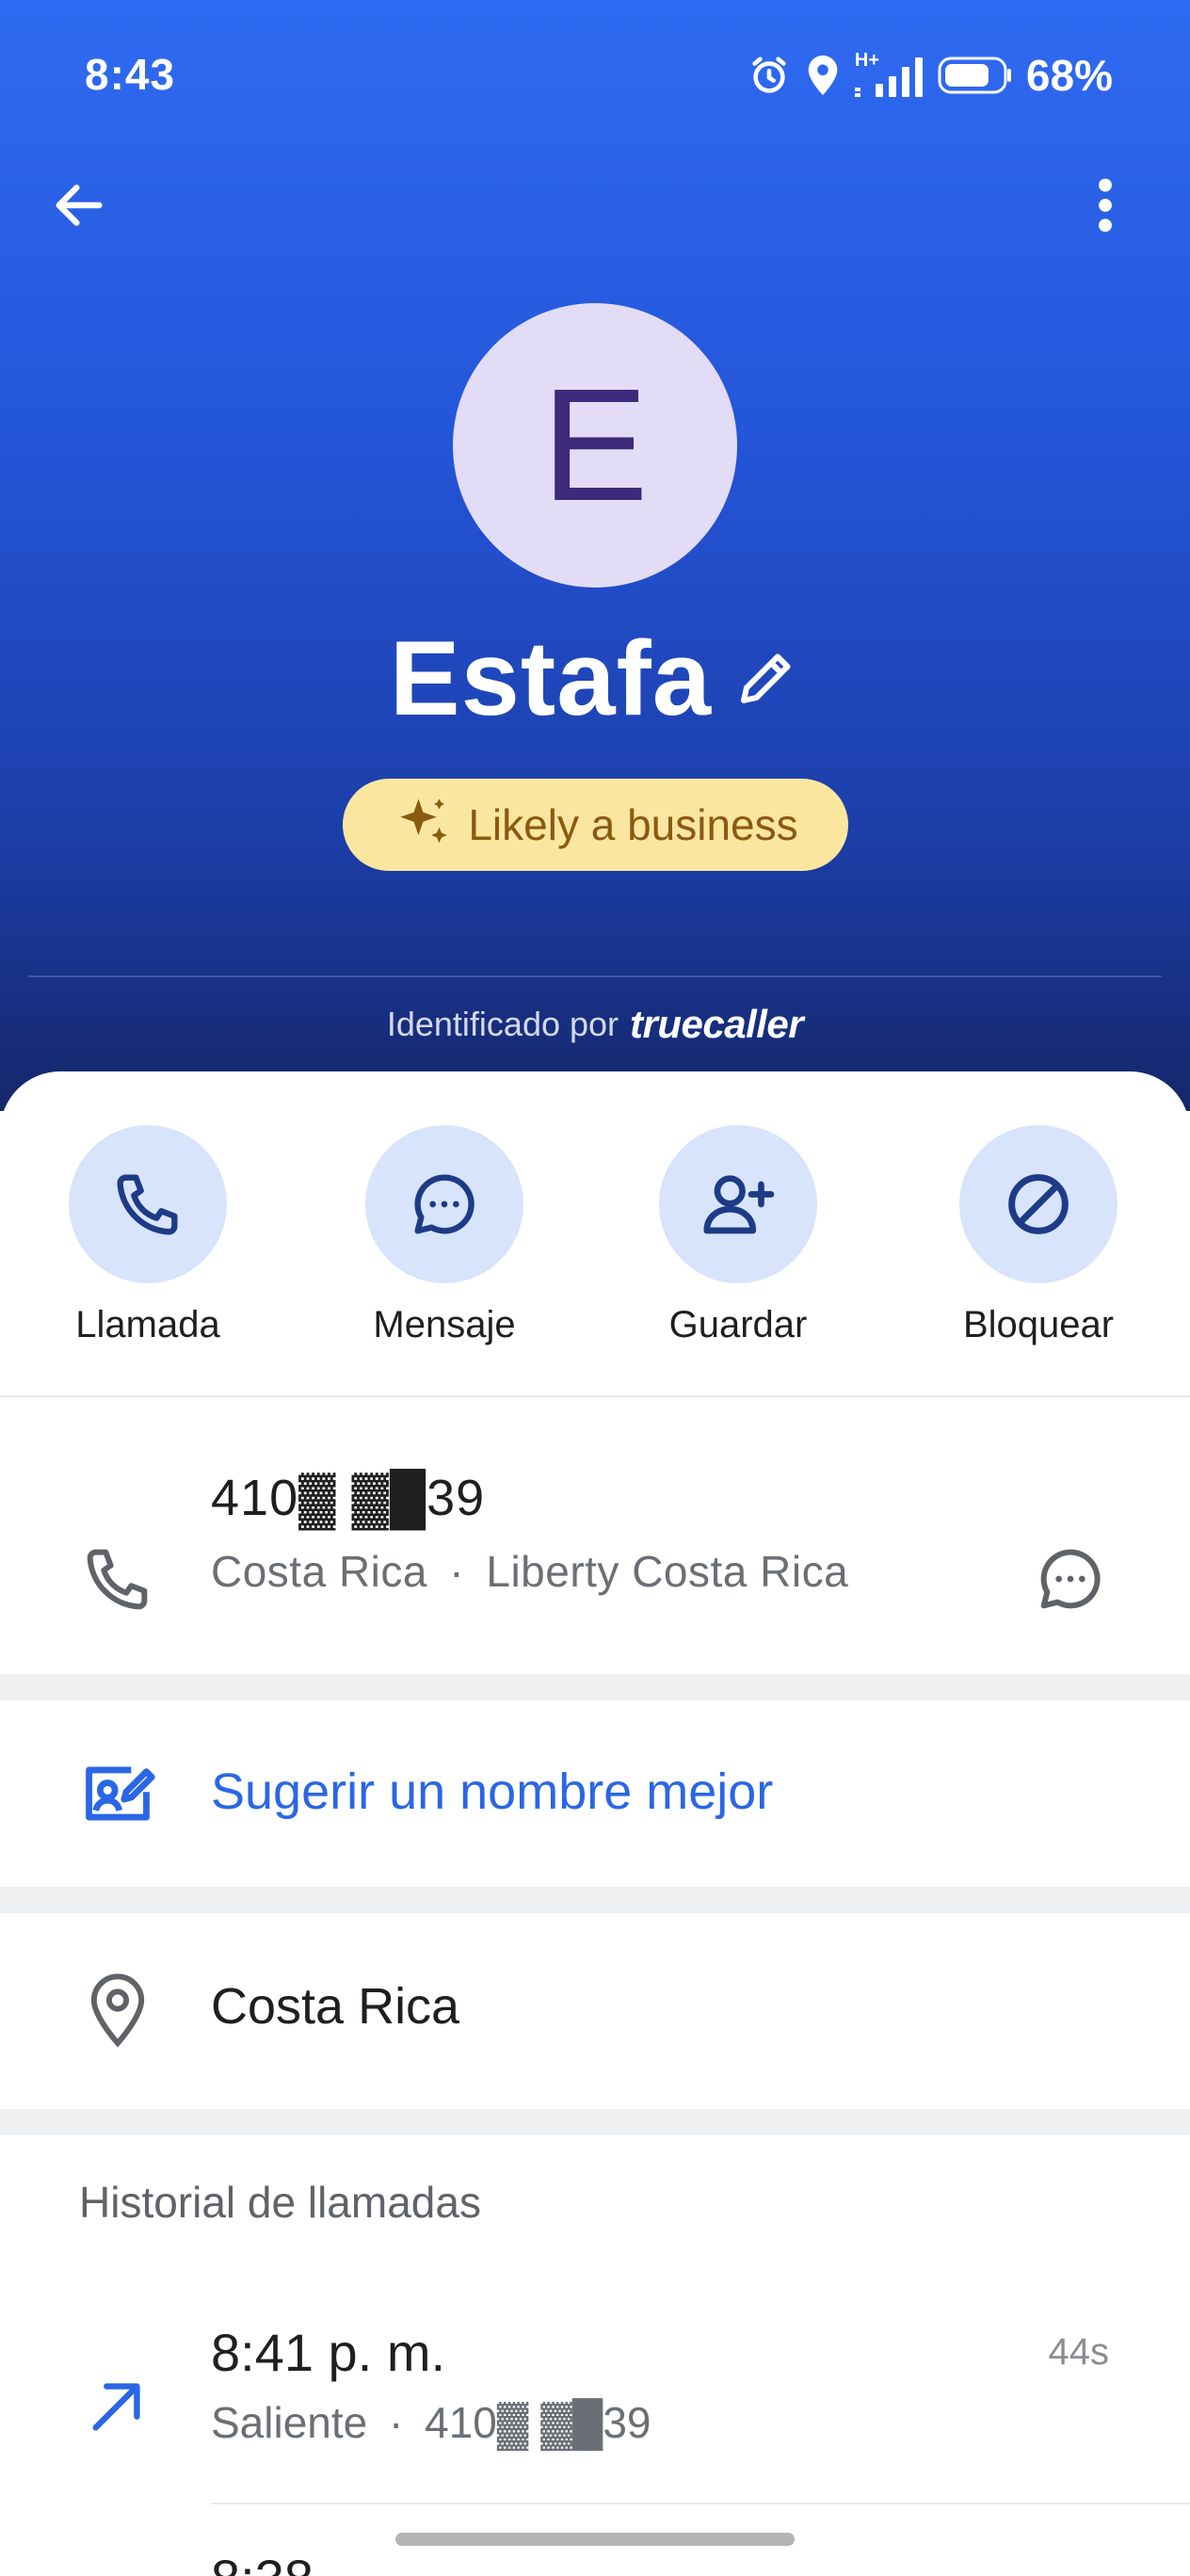 This screenshot has height=2576, width=1190. Describe the element at coordinates (1038, 1324) in the screenshot. I see `block-action-label: Bloquear` at that location.